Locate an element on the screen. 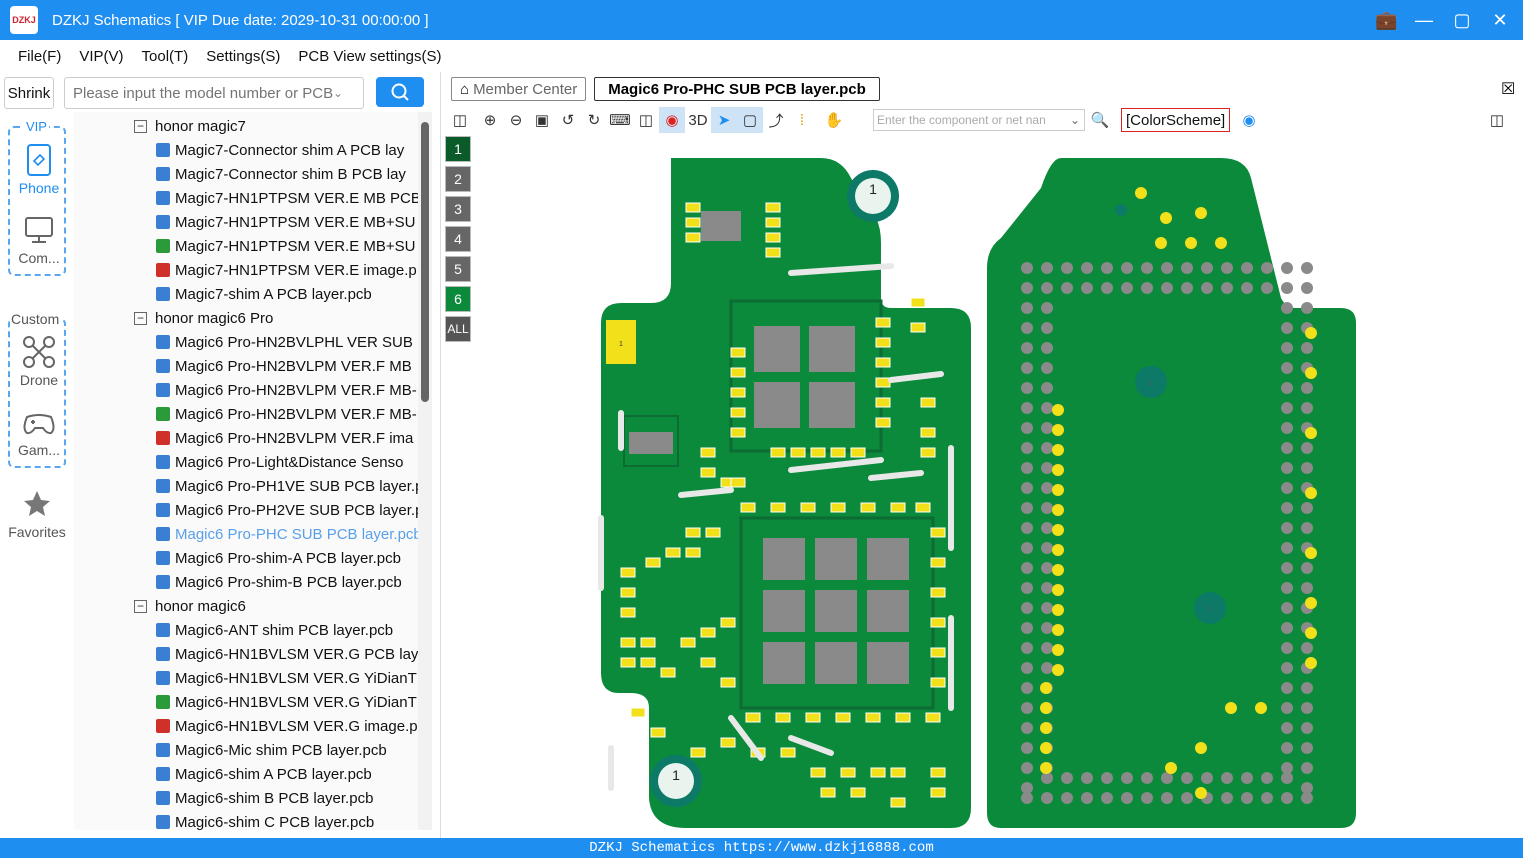 This screenshot has width=1523, height=858. tree-group: − honor magic6 is located at coordinates (160, 606).